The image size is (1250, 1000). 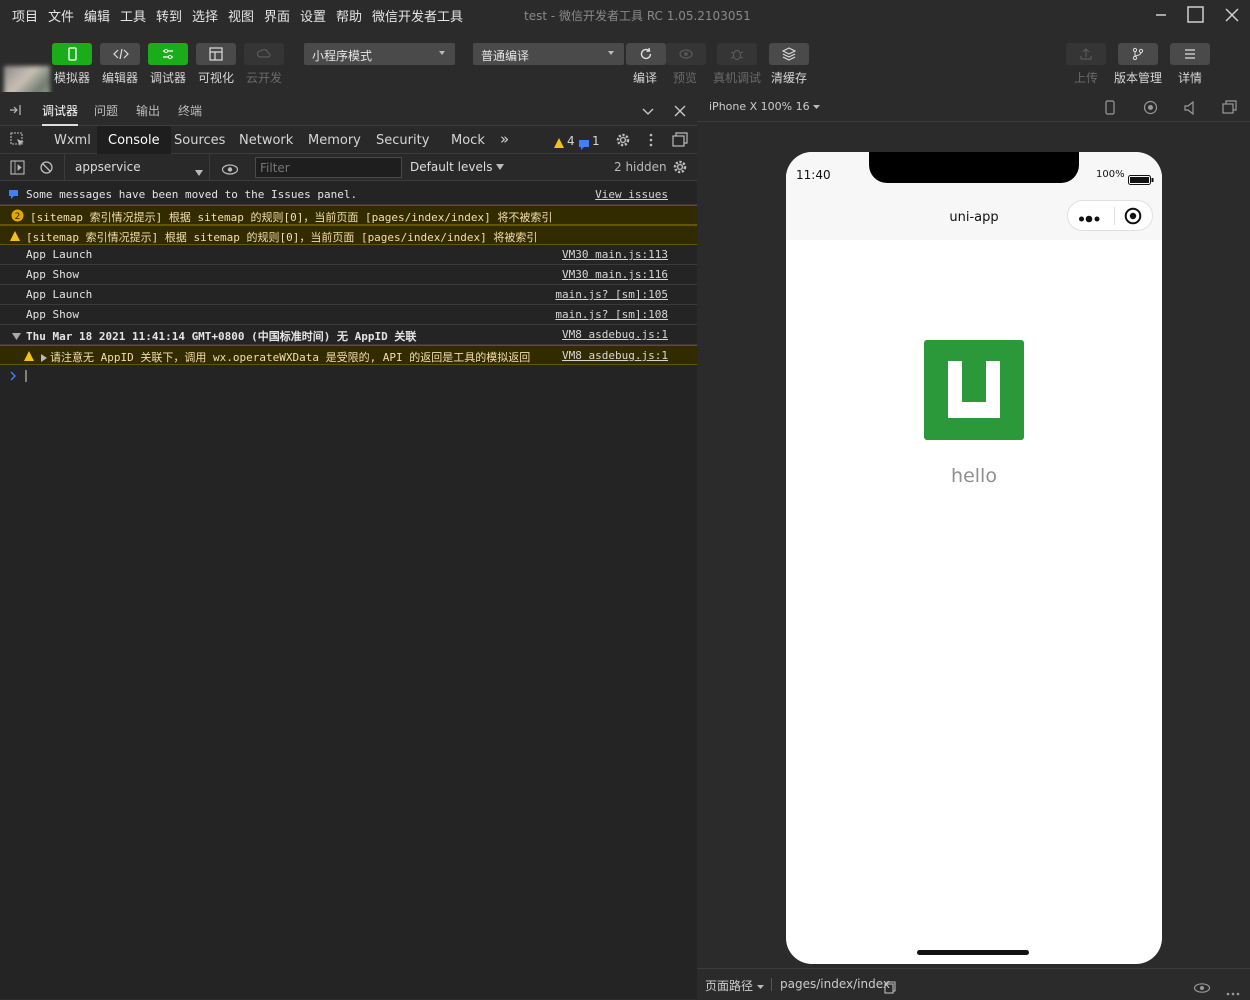 I want to click on copy-icon, so click(x=890, y=988).